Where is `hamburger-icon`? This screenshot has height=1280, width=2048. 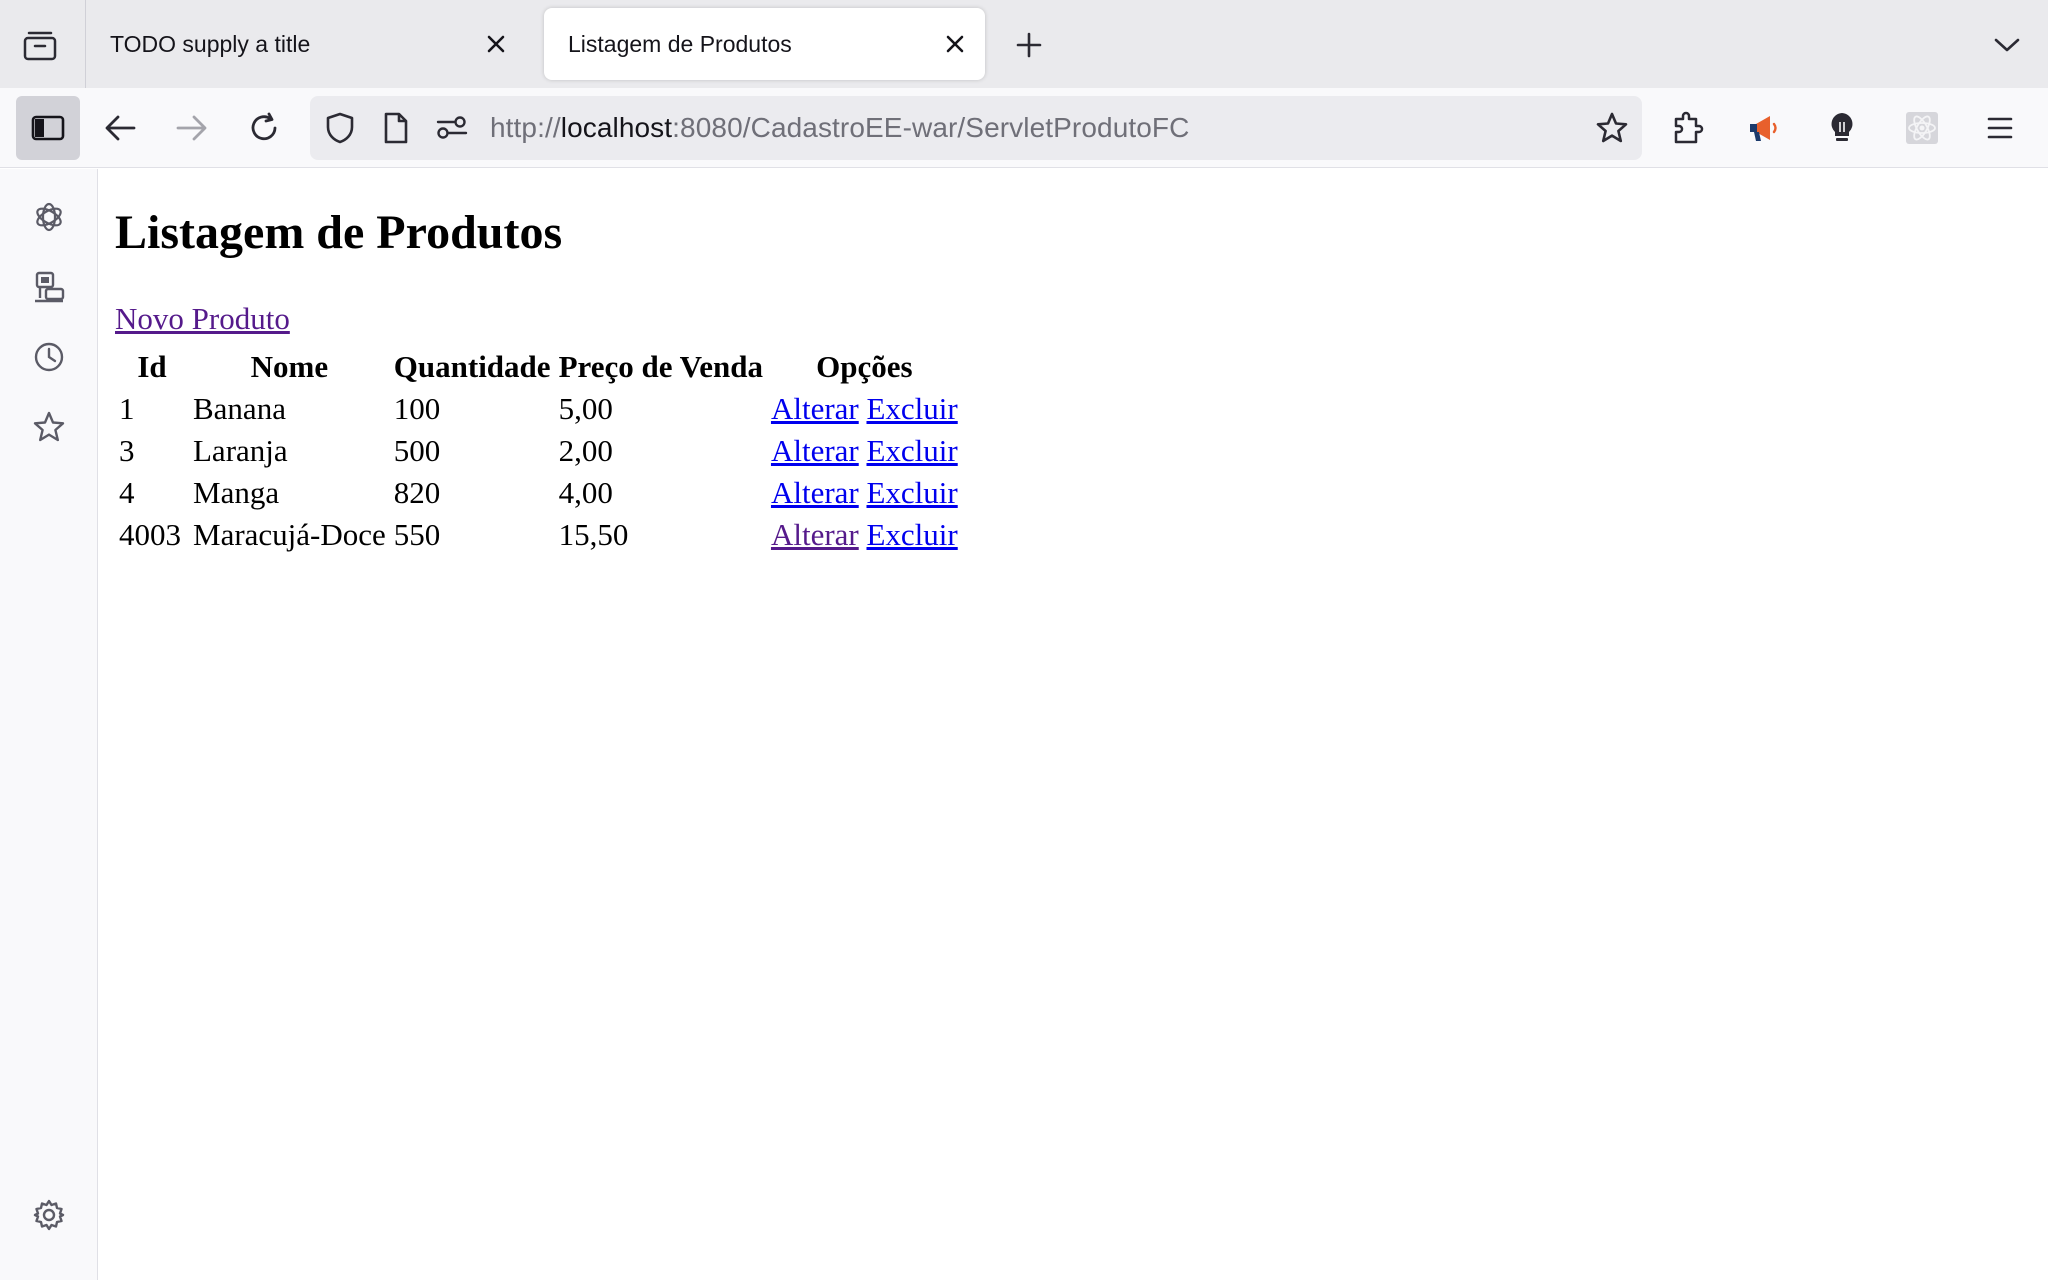
hamburger-icon is located at coordinates (2000, 128).